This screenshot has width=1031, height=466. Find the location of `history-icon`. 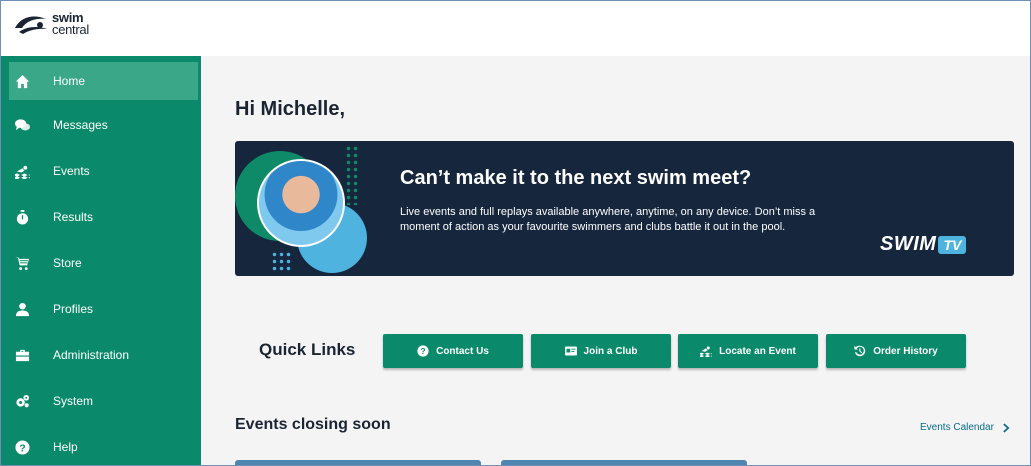

history-icon is located at coordinates (860, 351).